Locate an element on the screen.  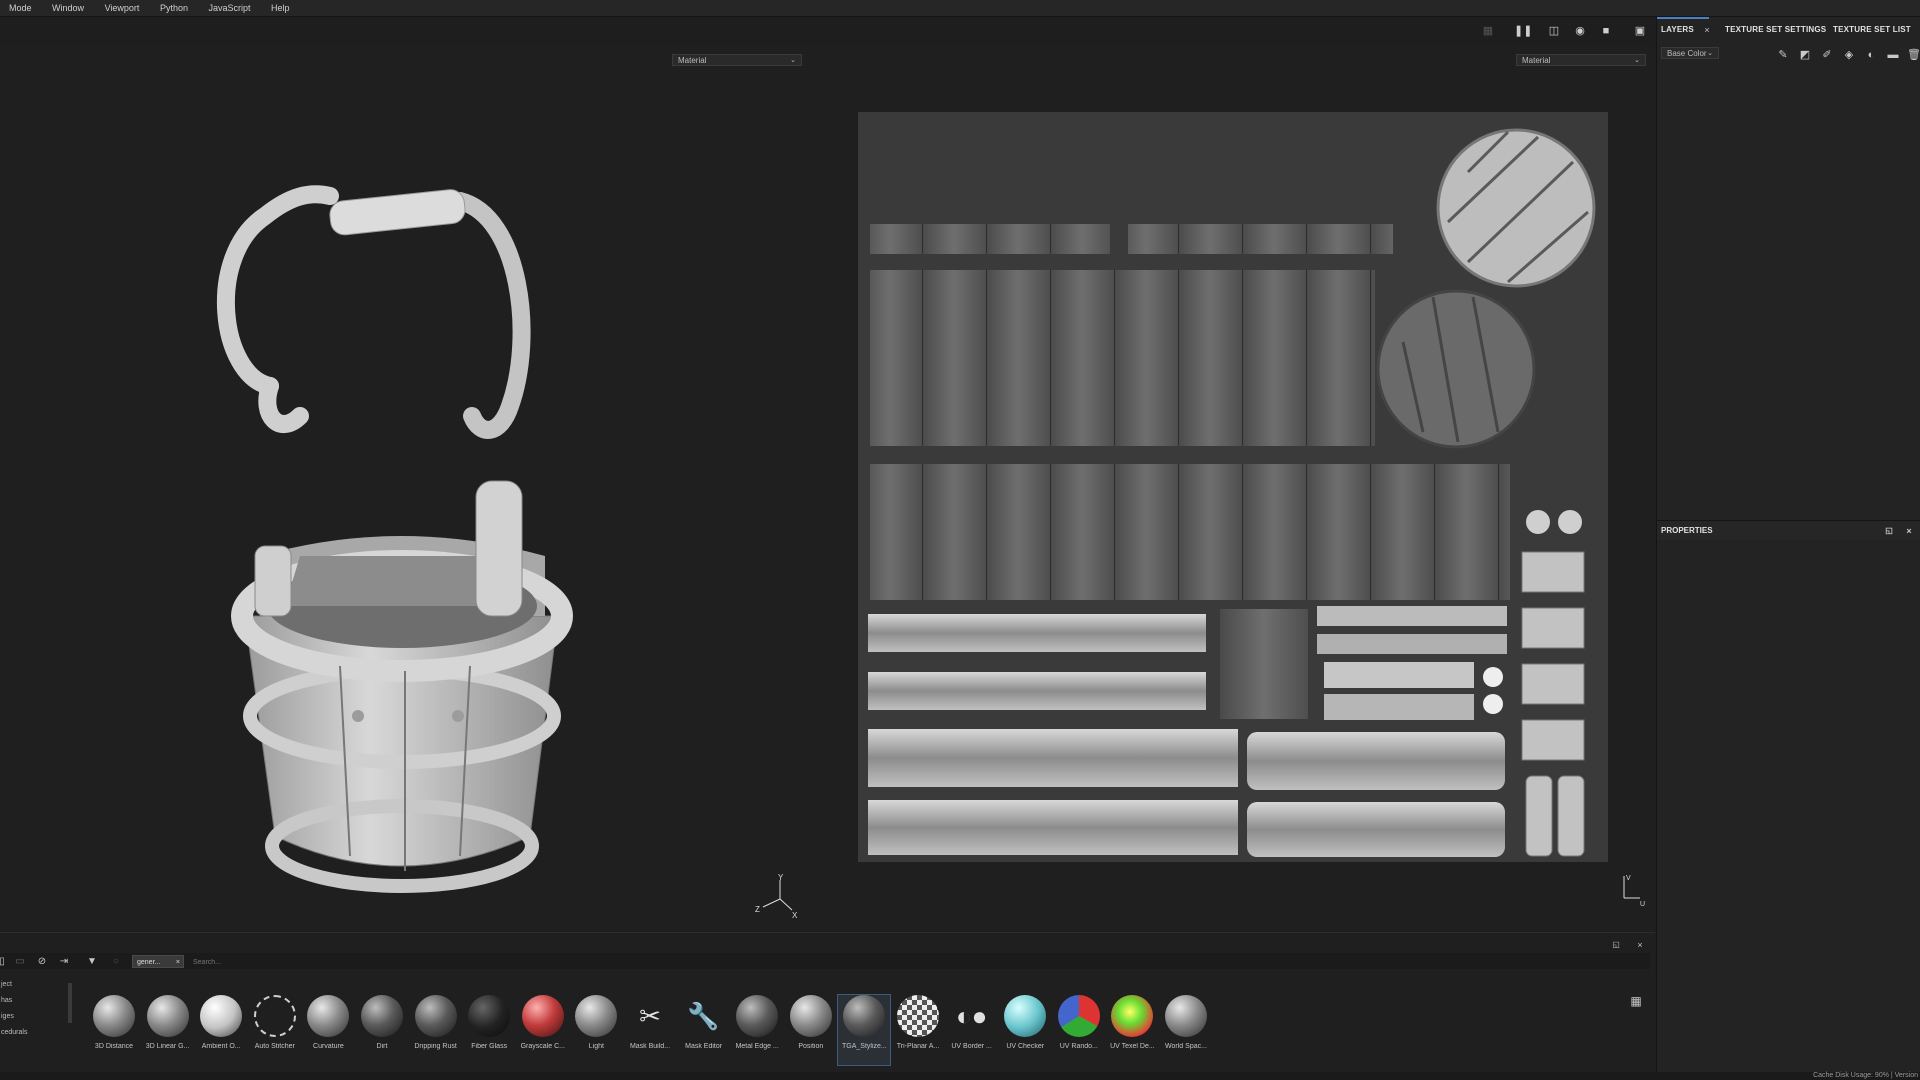
shelf-item: Dripping Rust is located at coordinates (436, 1030).